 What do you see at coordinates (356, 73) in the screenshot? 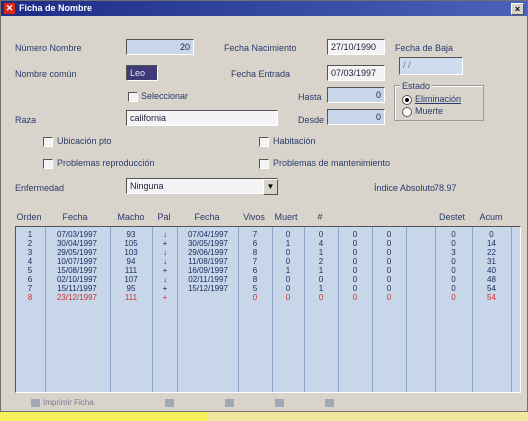
I see `fecha-entrada-field: 07/03/1997` at bounding box center [356, 73].